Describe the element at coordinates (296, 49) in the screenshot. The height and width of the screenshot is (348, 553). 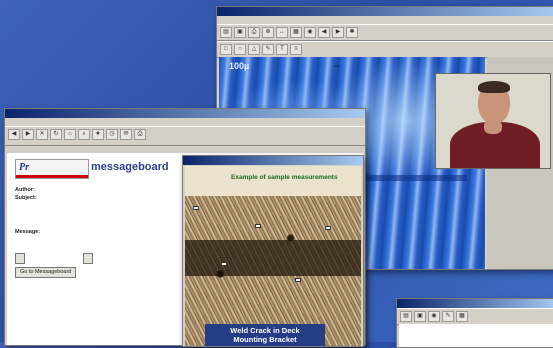
I see `tool-icon: ≡` at that location.